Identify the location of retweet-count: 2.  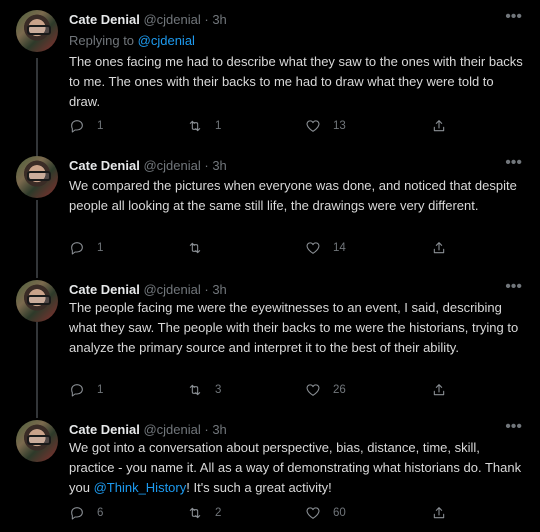
(218, 513).